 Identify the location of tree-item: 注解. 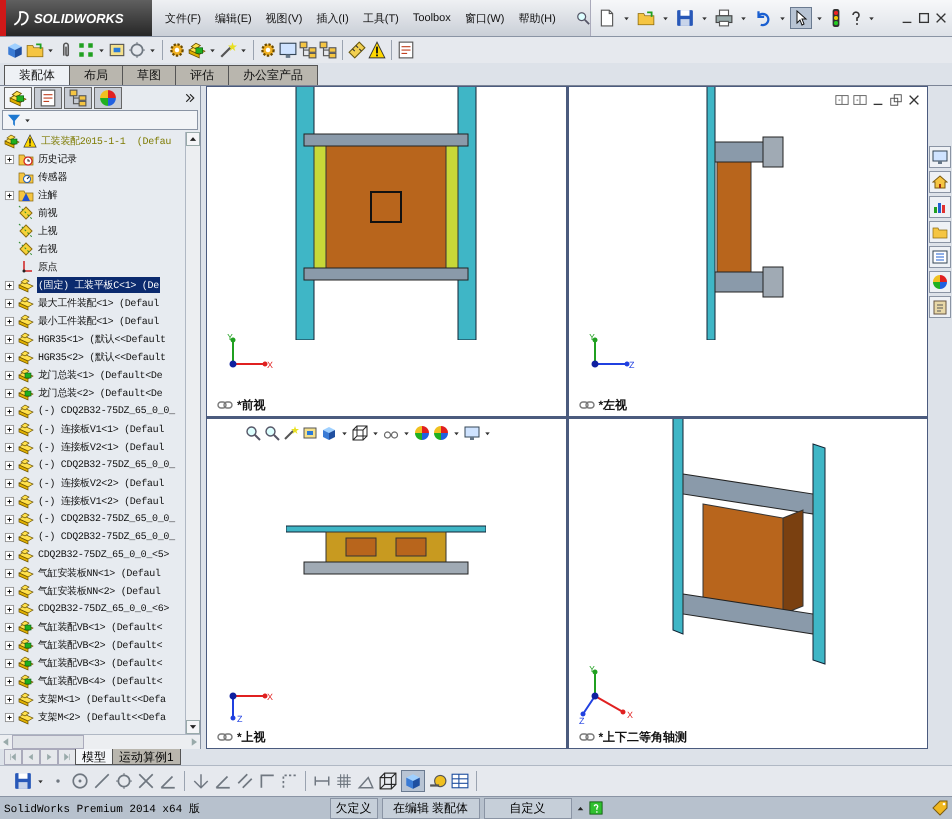
(47, 195).